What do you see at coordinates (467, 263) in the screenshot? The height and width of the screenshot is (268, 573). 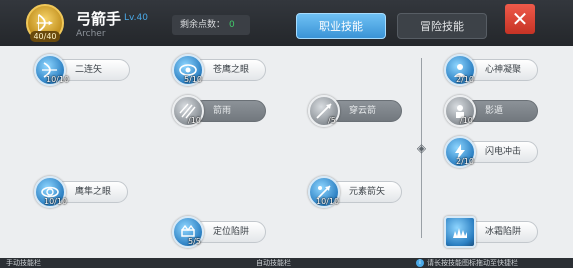 I see `drag-hint: i 请长按技能图标拖动至快捷栏` at bounding box center [467, 263].